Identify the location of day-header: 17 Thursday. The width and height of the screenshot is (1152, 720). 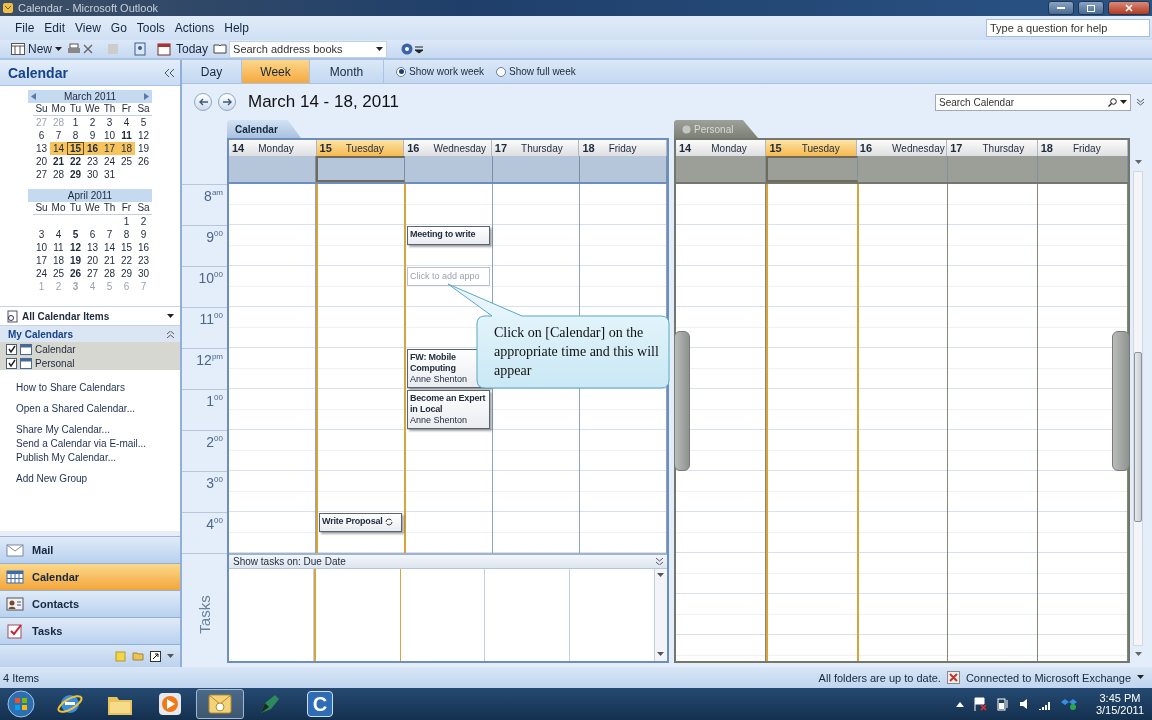
(535, 148).